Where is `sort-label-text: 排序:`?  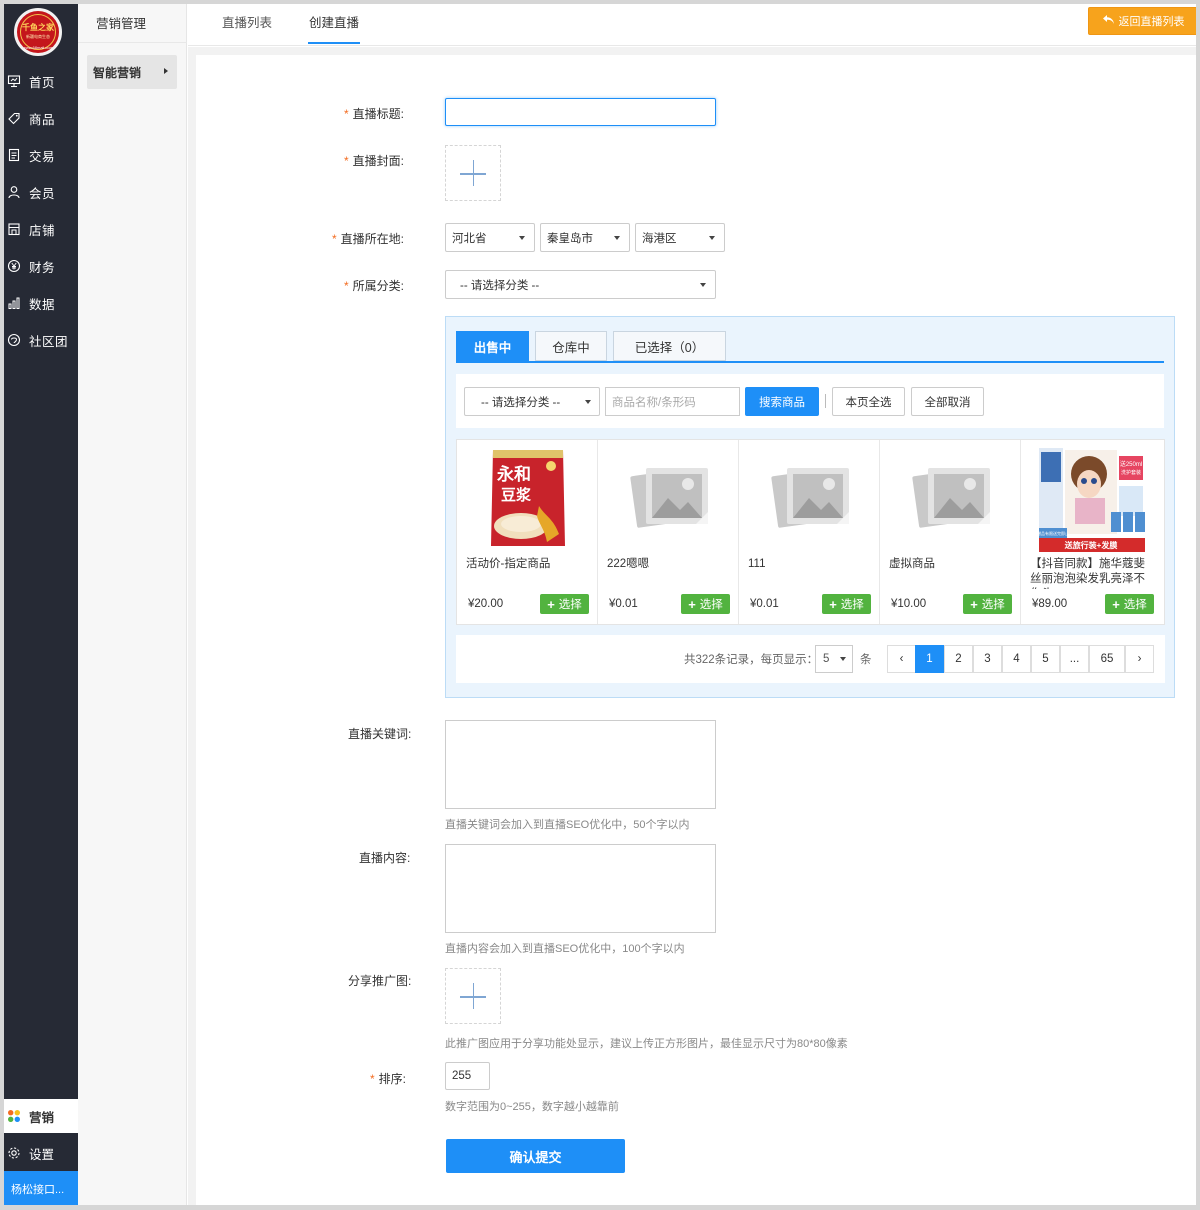
sort-label-text: 排序: is located at coordinates (392, 1079).